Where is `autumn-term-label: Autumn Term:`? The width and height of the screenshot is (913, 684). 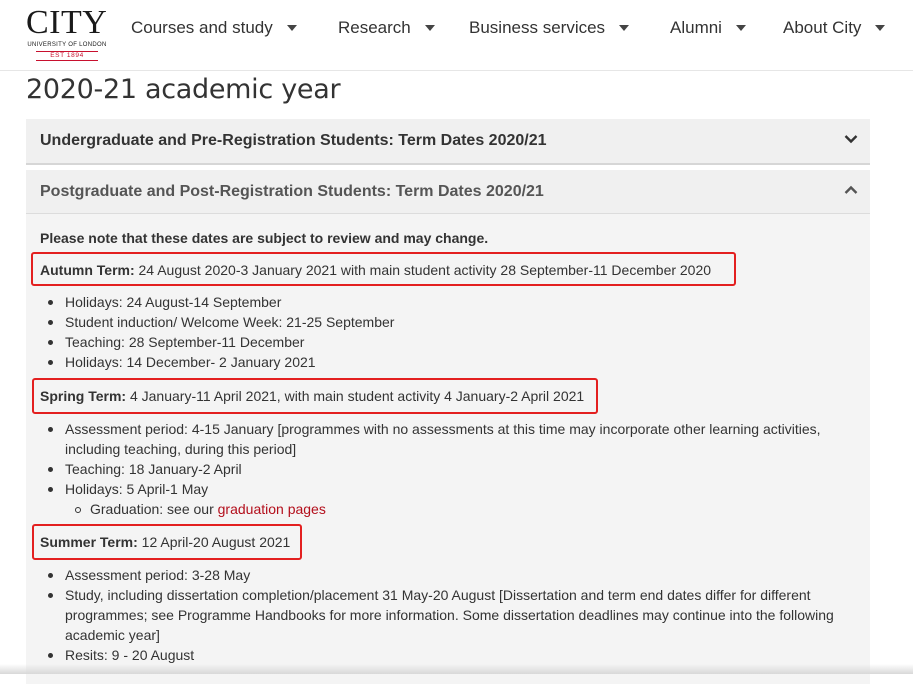
autumn-term-label: Autumn Term: is located at coordinates (87, 270).